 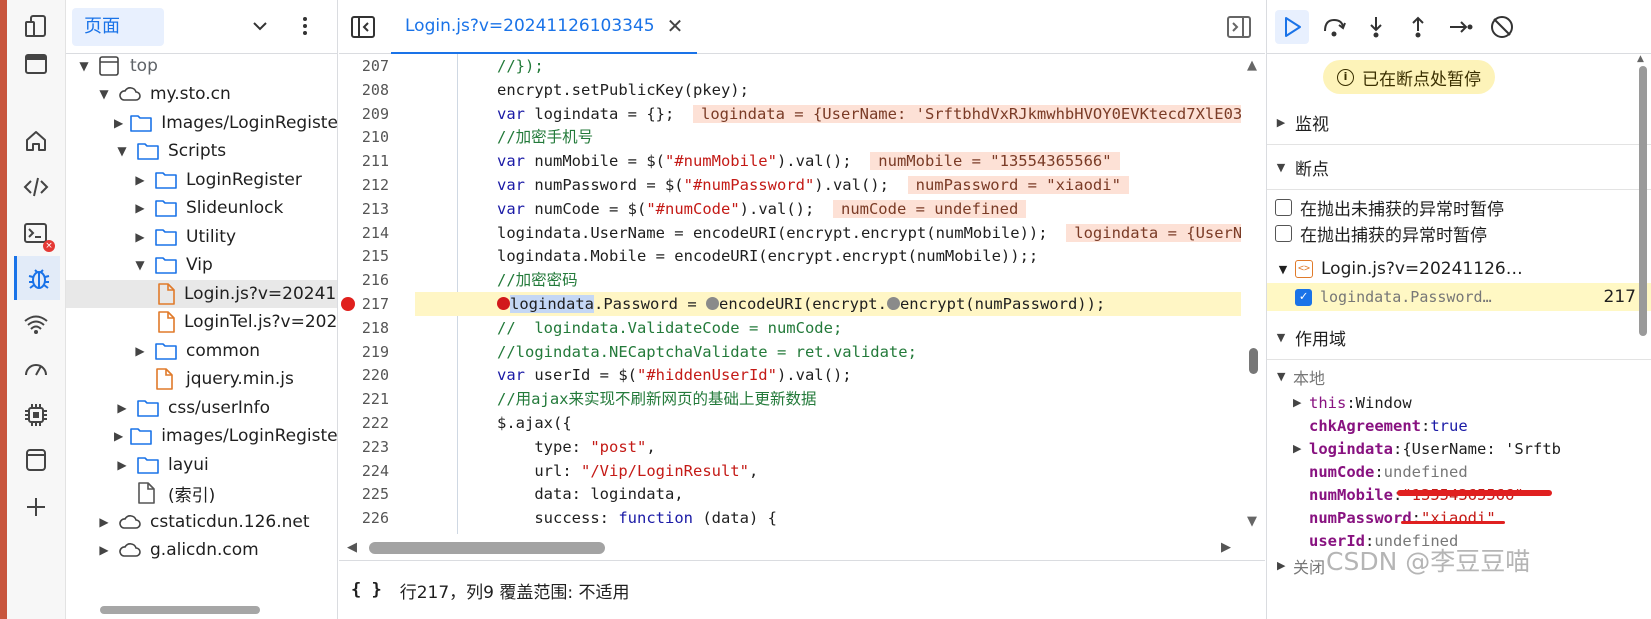 What do you see at coordinates (1459, 233) in the screenshot?
I see `pause-caught-option: 在抛出捕获的异常时暂停` at bounding box center [1459, 233].